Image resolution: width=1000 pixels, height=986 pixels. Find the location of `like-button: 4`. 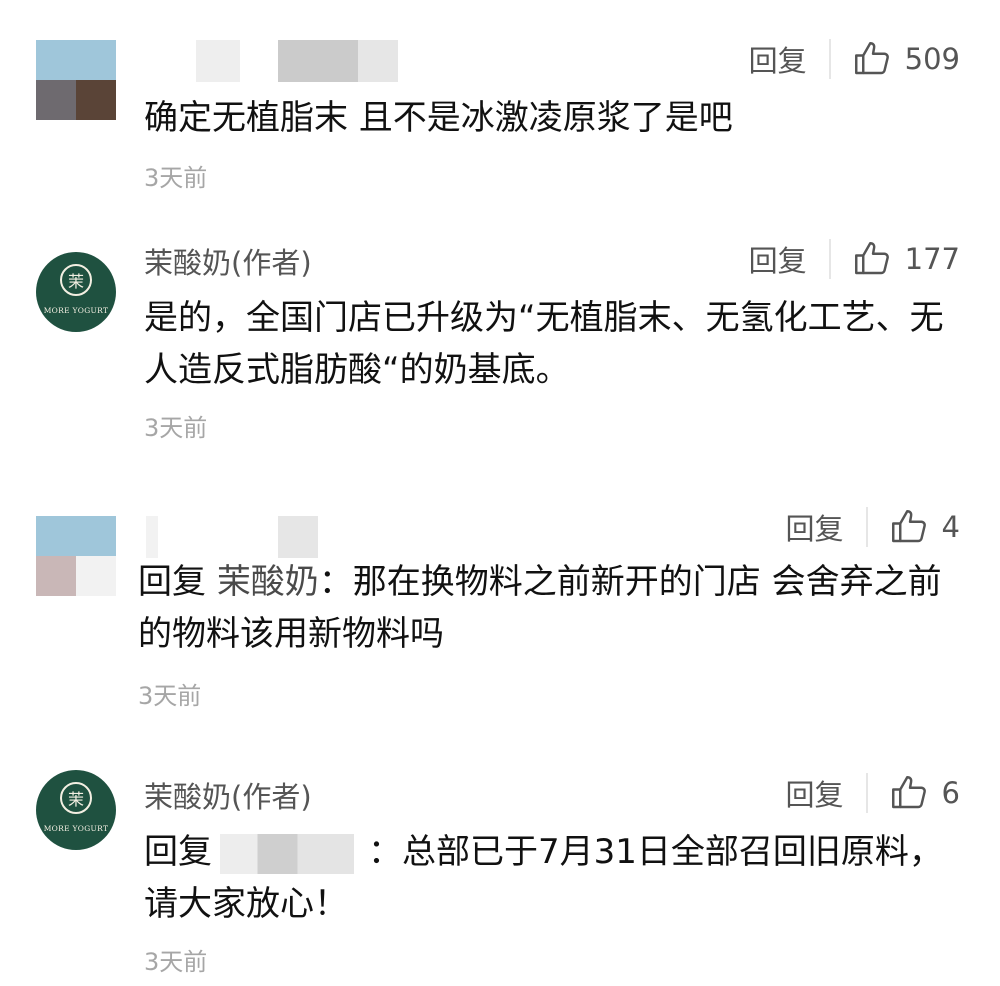

like-button: 4 is located at coordinates (924, 527).